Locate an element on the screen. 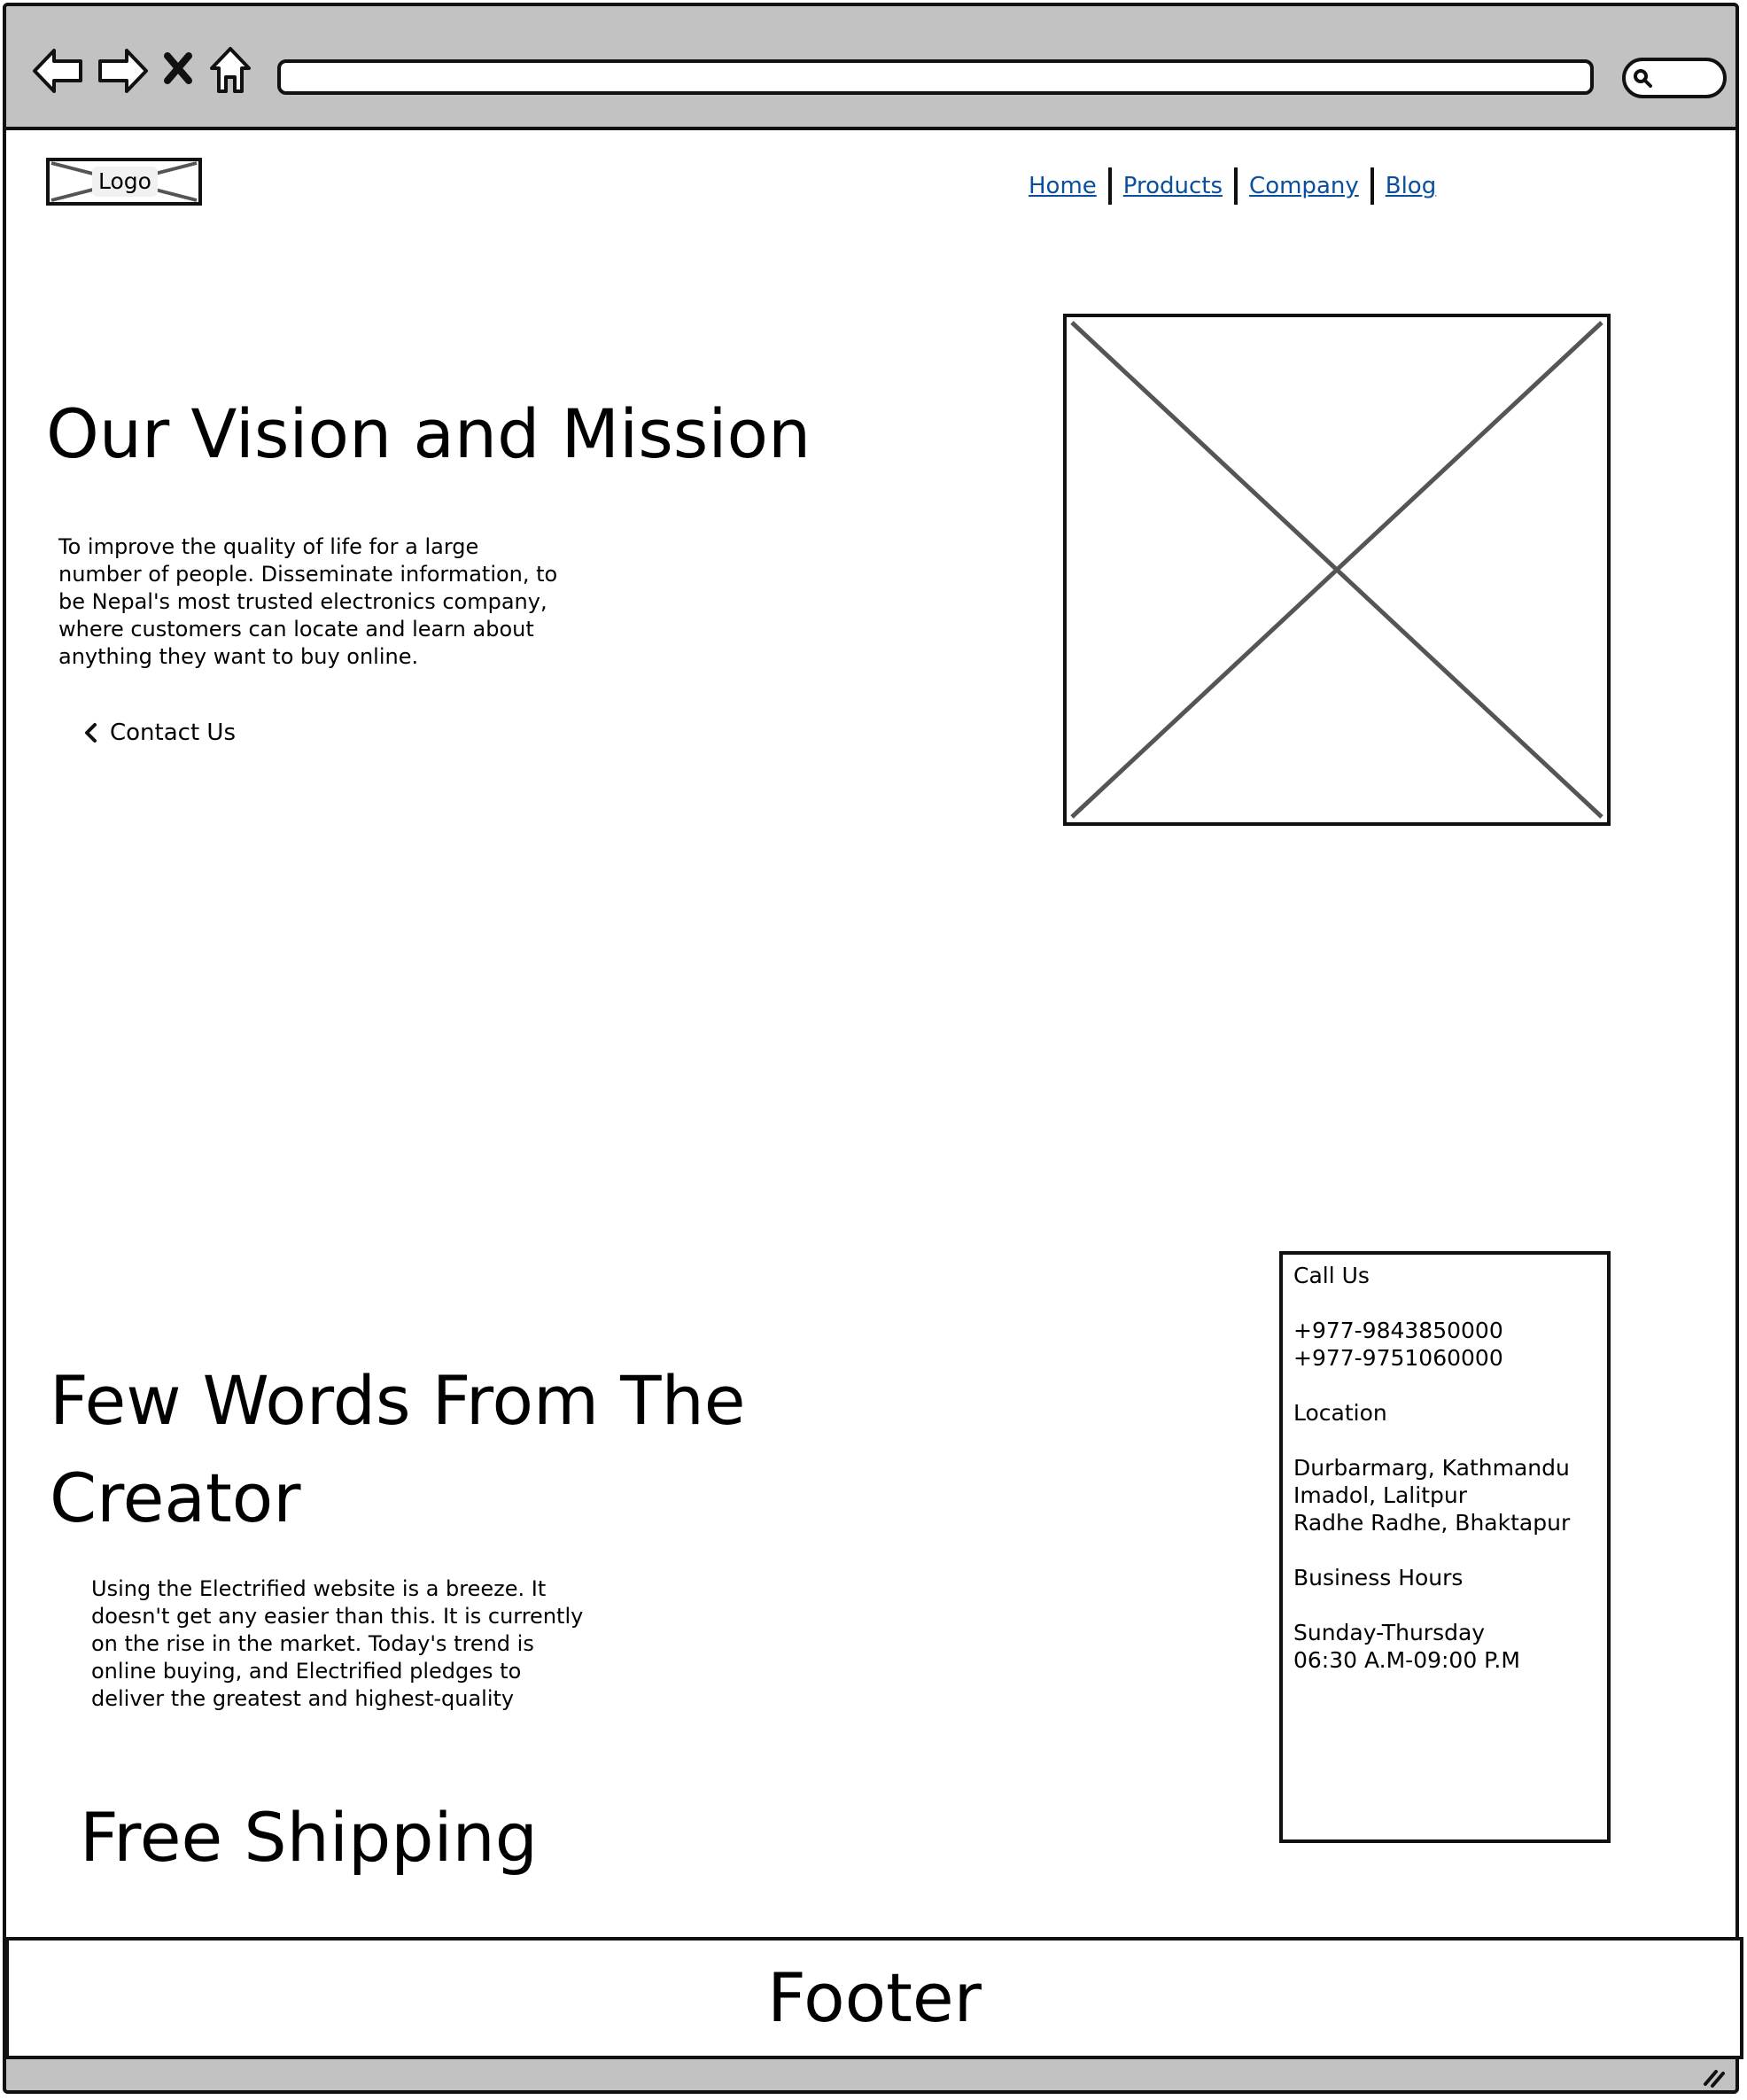 This screenshot has height=2100, width=1747. phone-number: +977-9843850000 is located at coordinates (1398, 1330).